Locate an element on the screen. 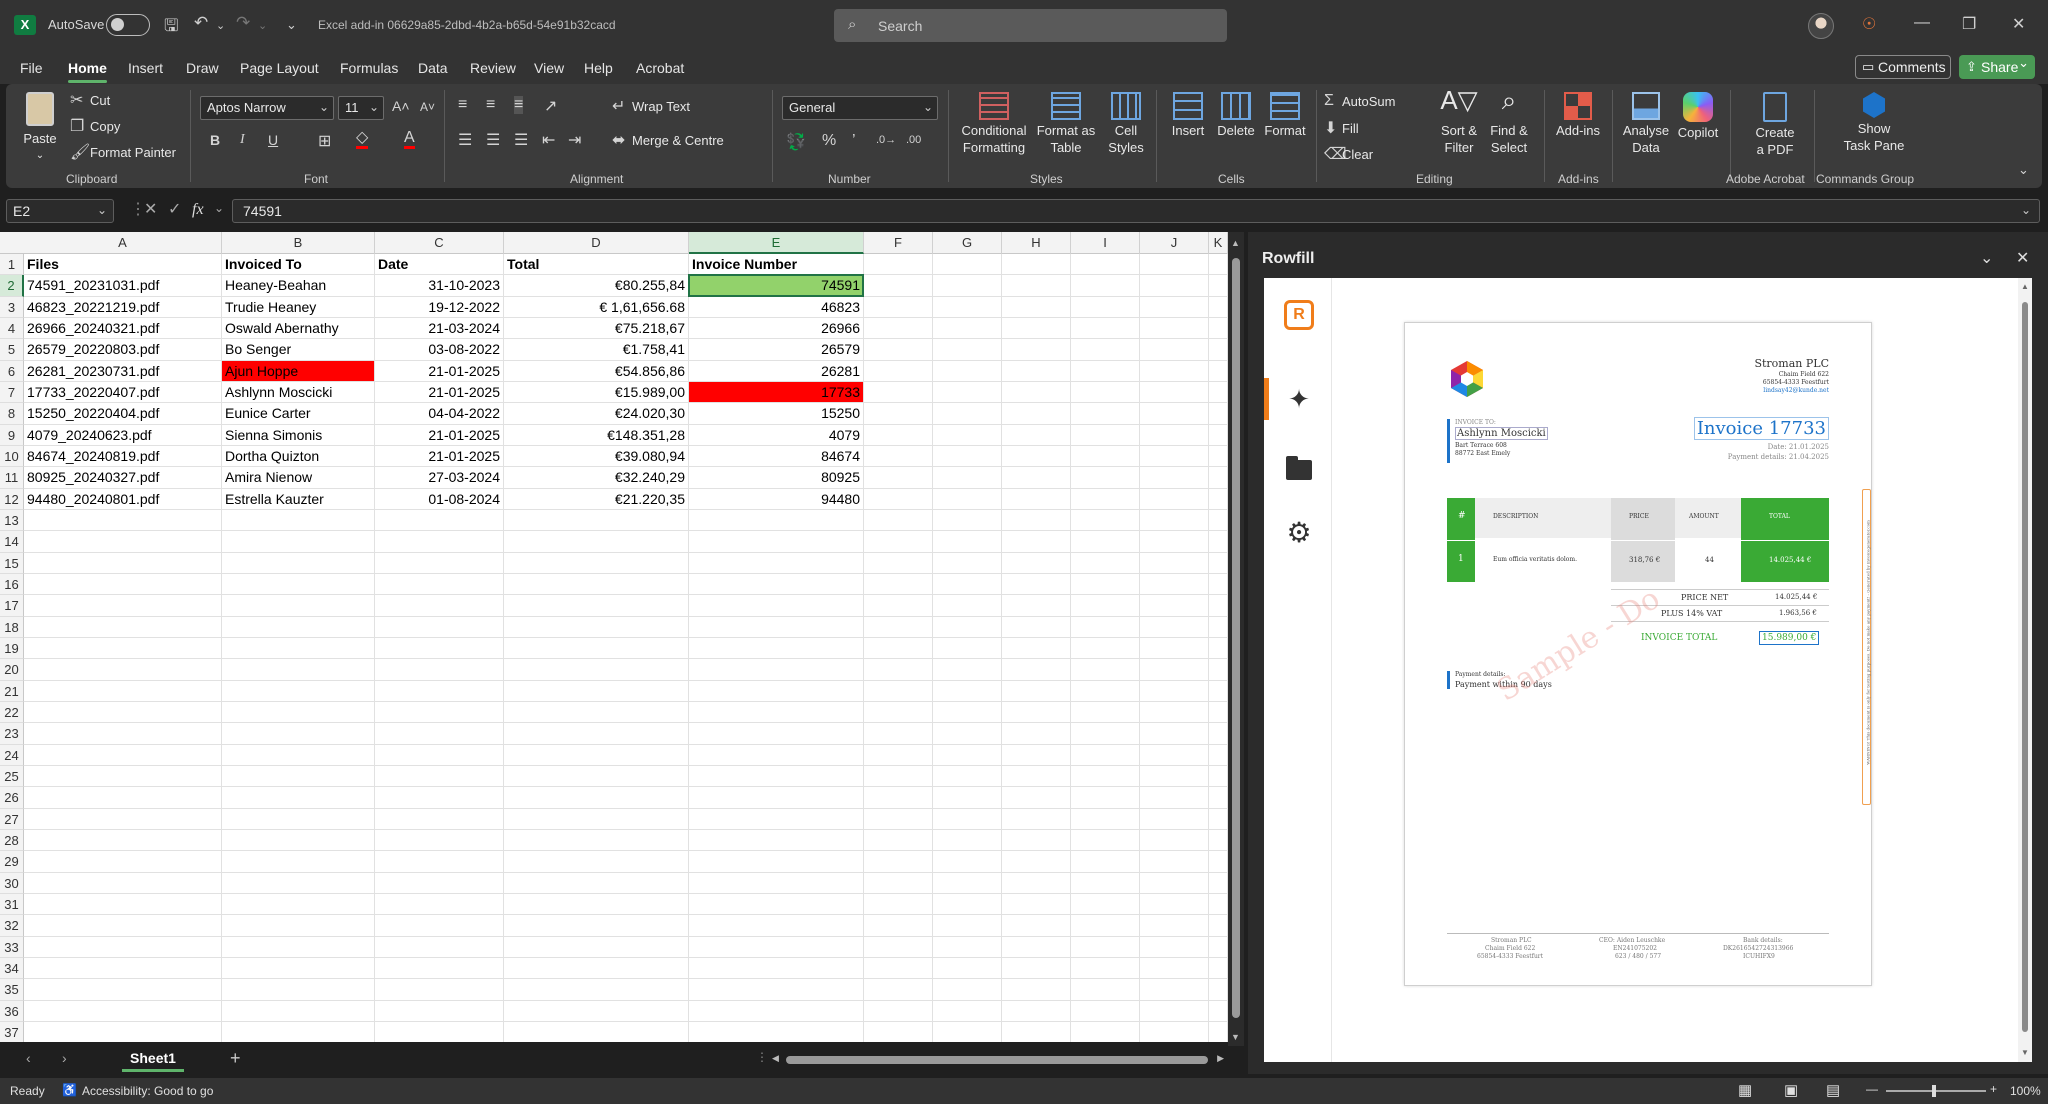 Image resolution: width=2048 pixels, height=1104 pixels. table-cell: Trudie Heaney is located at coordinates (298, 307).